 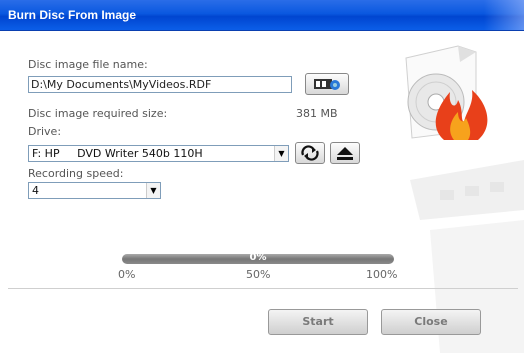 I want to click on progress-tick-end: 100%, so click(x=382, y=274).